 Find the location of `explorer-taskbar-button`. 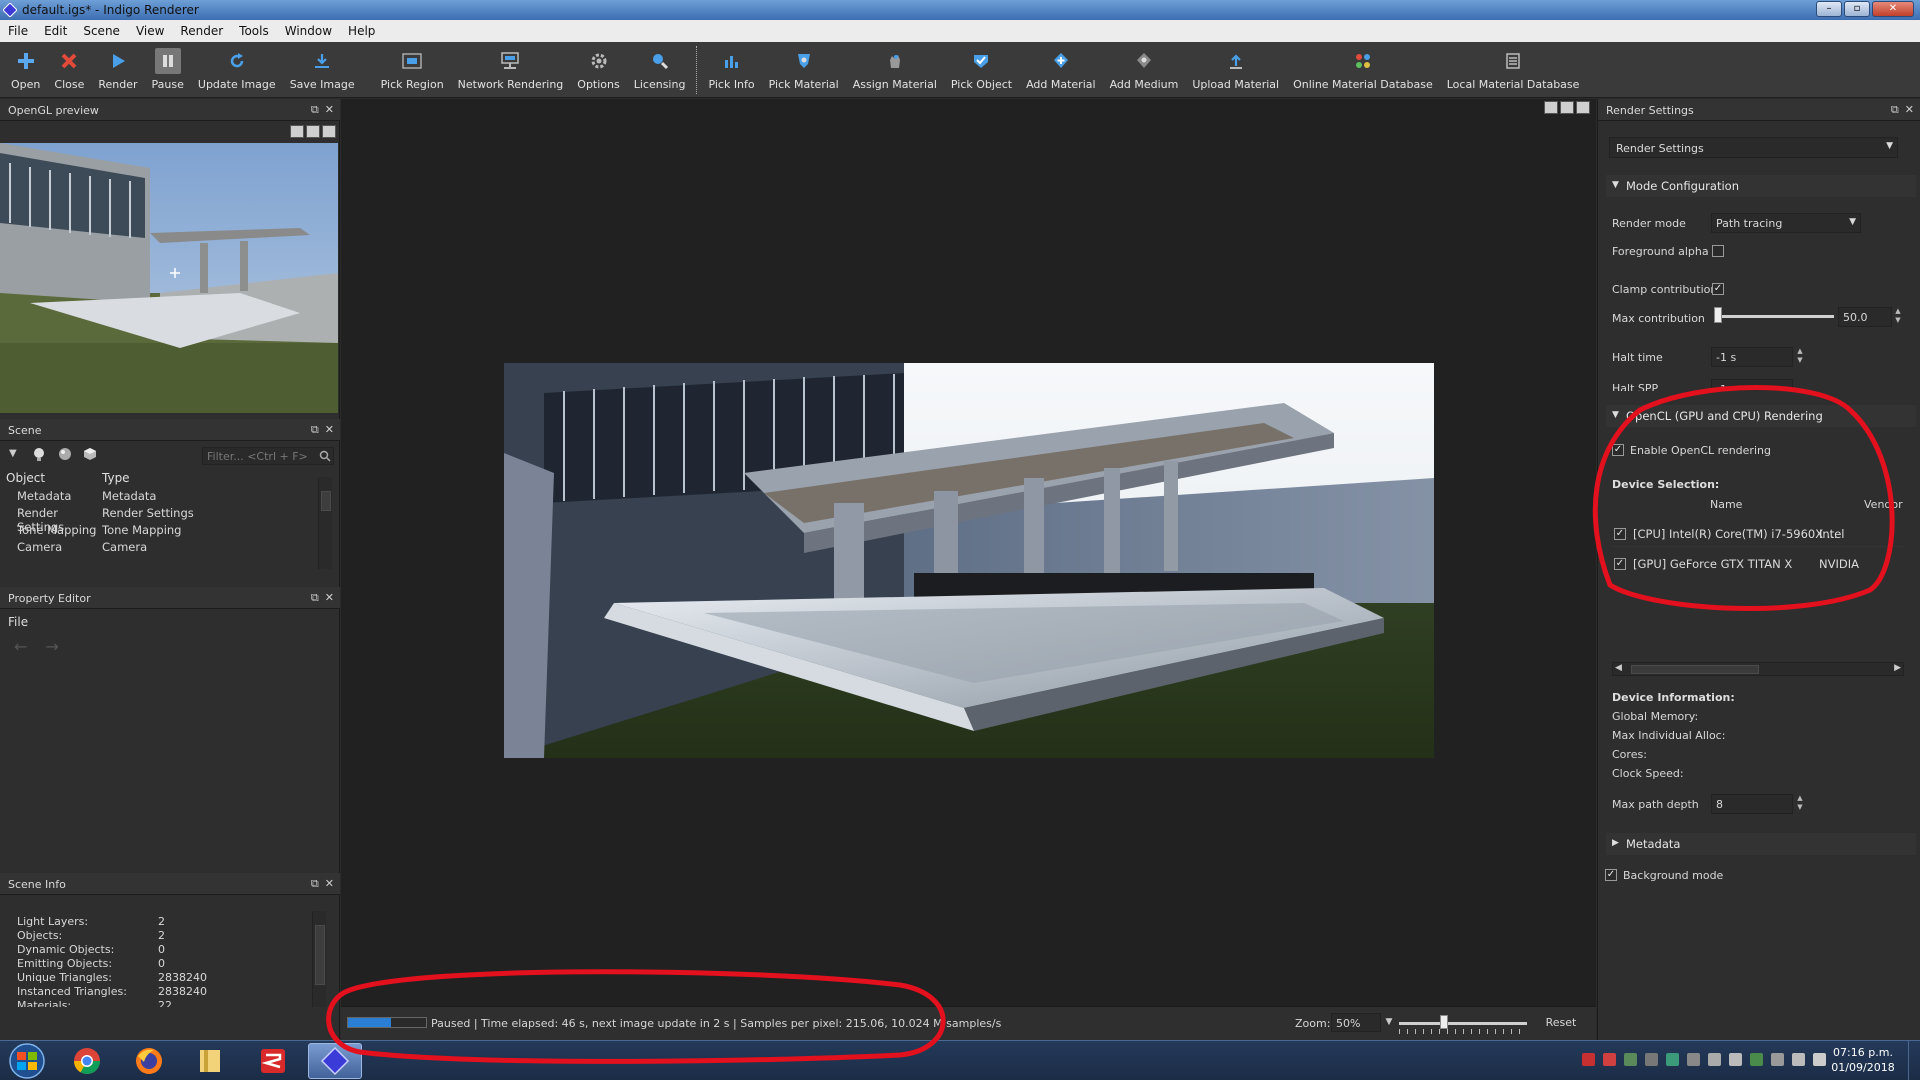

explorer-taskbar-button is located at coordinates (211, 1061).